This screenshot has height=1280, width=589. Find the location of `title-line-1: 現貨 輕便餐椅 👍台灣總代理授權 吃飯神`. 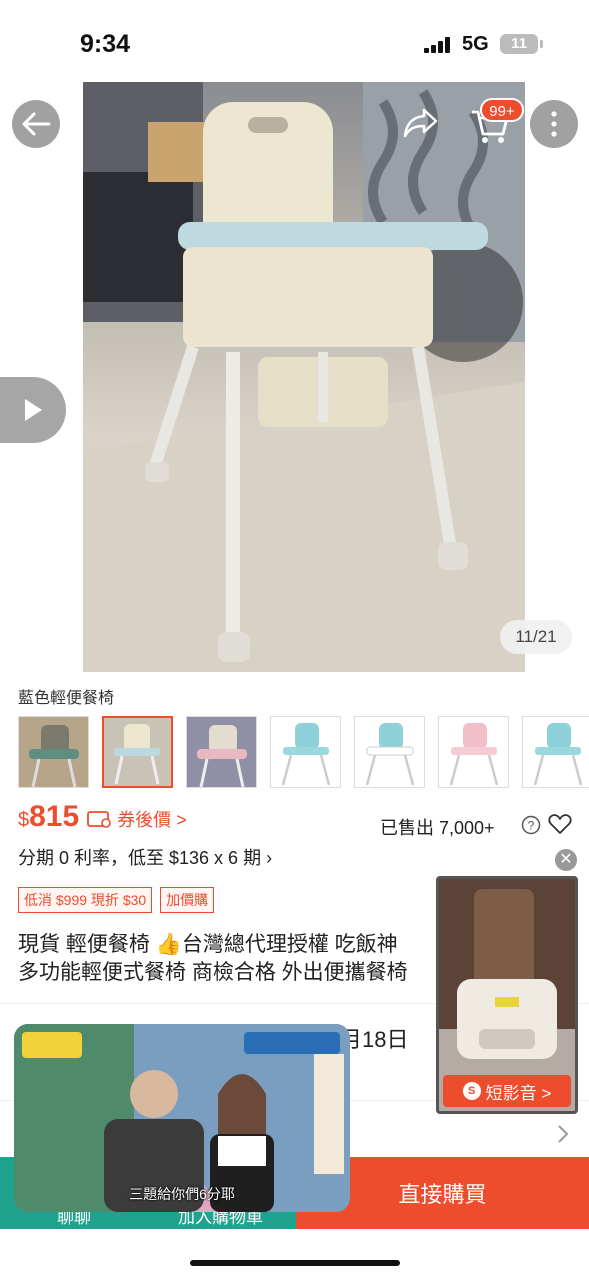

title-line-1: 現貨 輕便餐椅 👍台灣總代理授權 吃飯神 is located at coordinates (208, 944).